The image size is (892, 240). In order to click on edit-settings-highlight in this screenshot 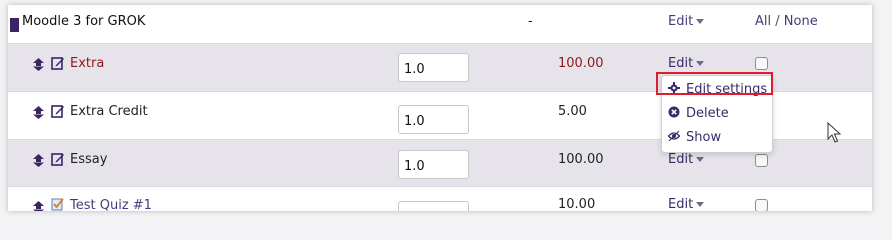, I will do `click(714, 83)`.